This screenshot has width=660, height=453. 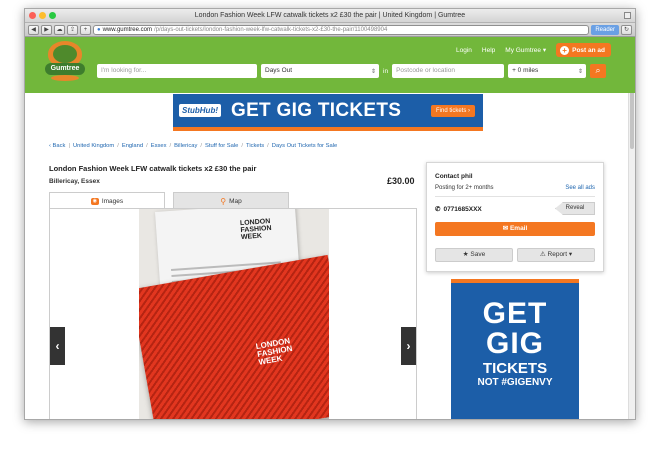 What do you see at coordinates (72, 29) in the screenshot?
I see `share-icon: ⇪` at bounding box center [72, 29].